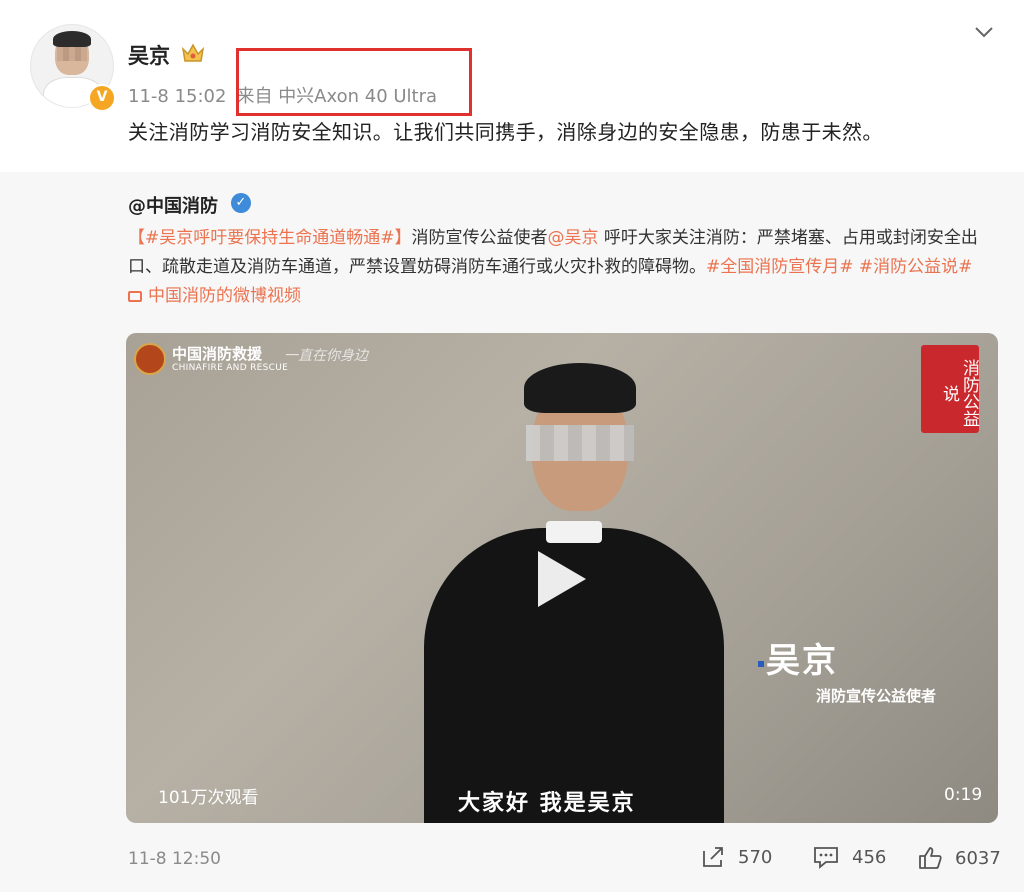 The image size is (1024, 892). I want to click on video-name: 吴京, so click(802, 661).